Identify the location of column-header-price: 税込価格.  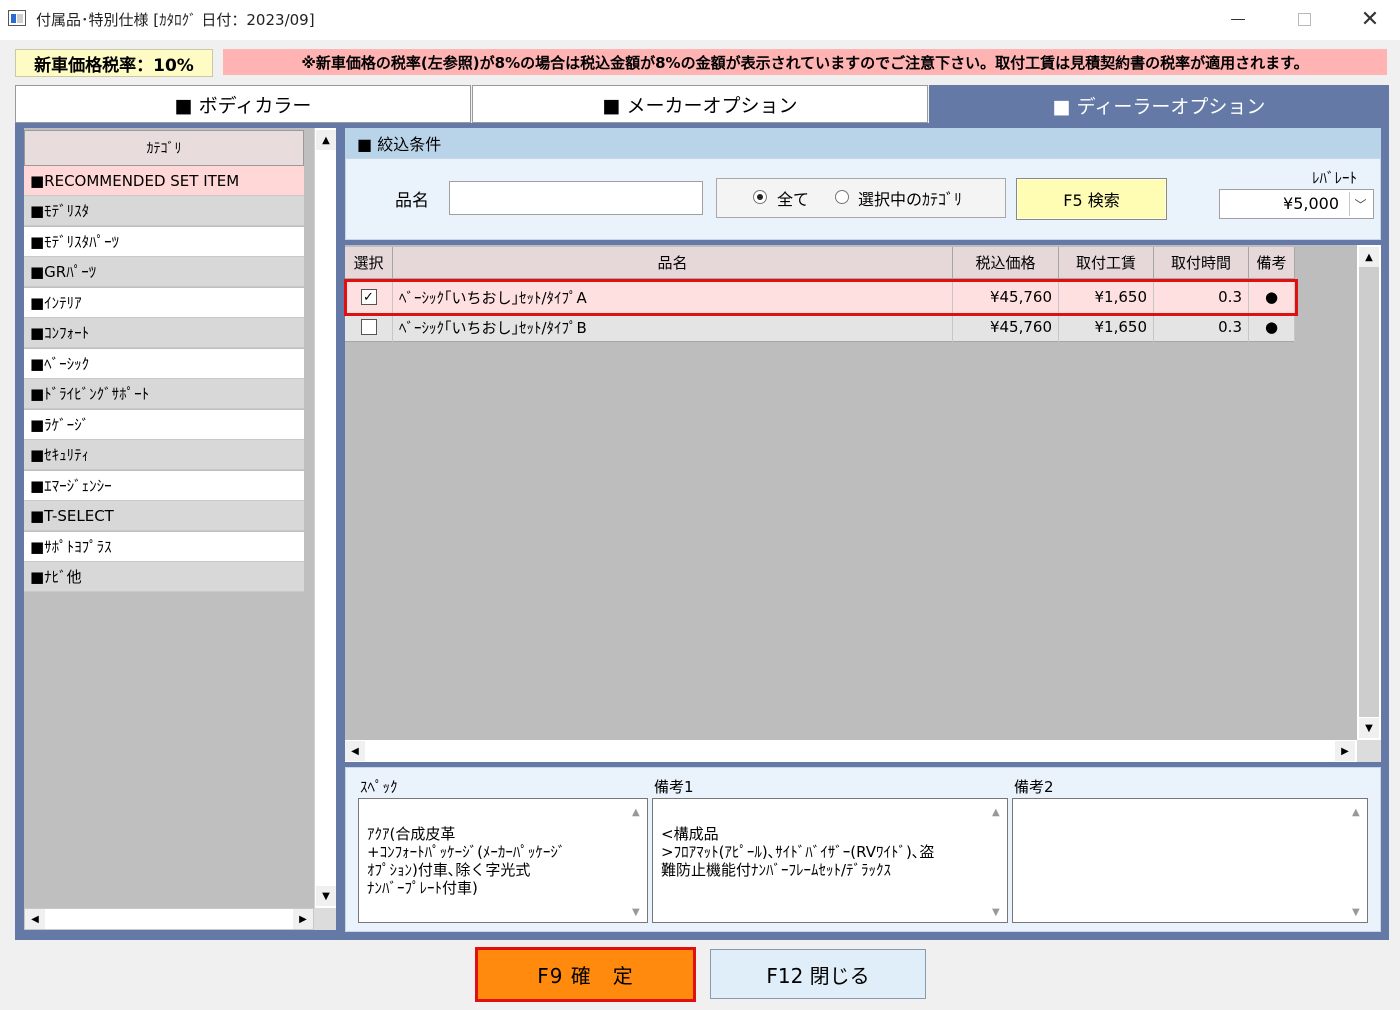
(1006, 263).